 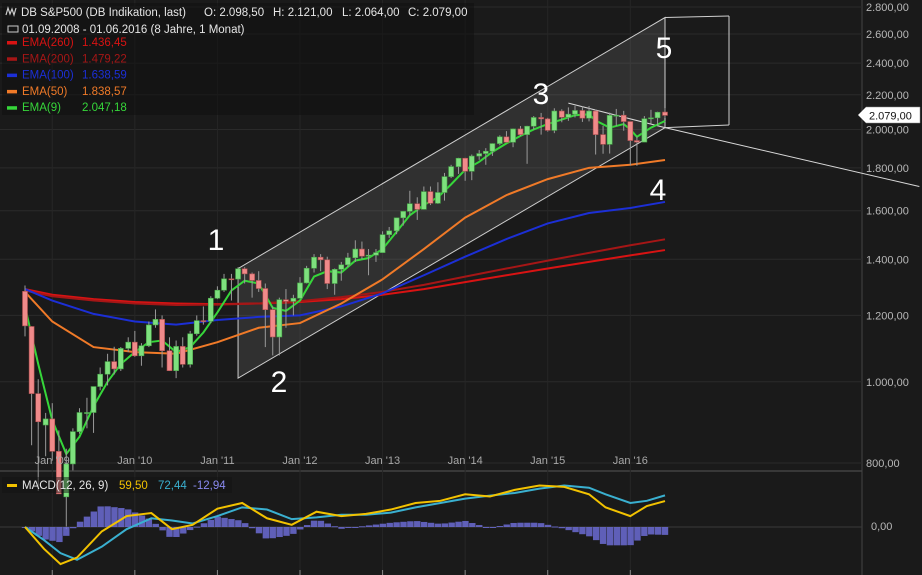 I want to click on low-value: L: 2.064,00, so click(x=371, y=13).